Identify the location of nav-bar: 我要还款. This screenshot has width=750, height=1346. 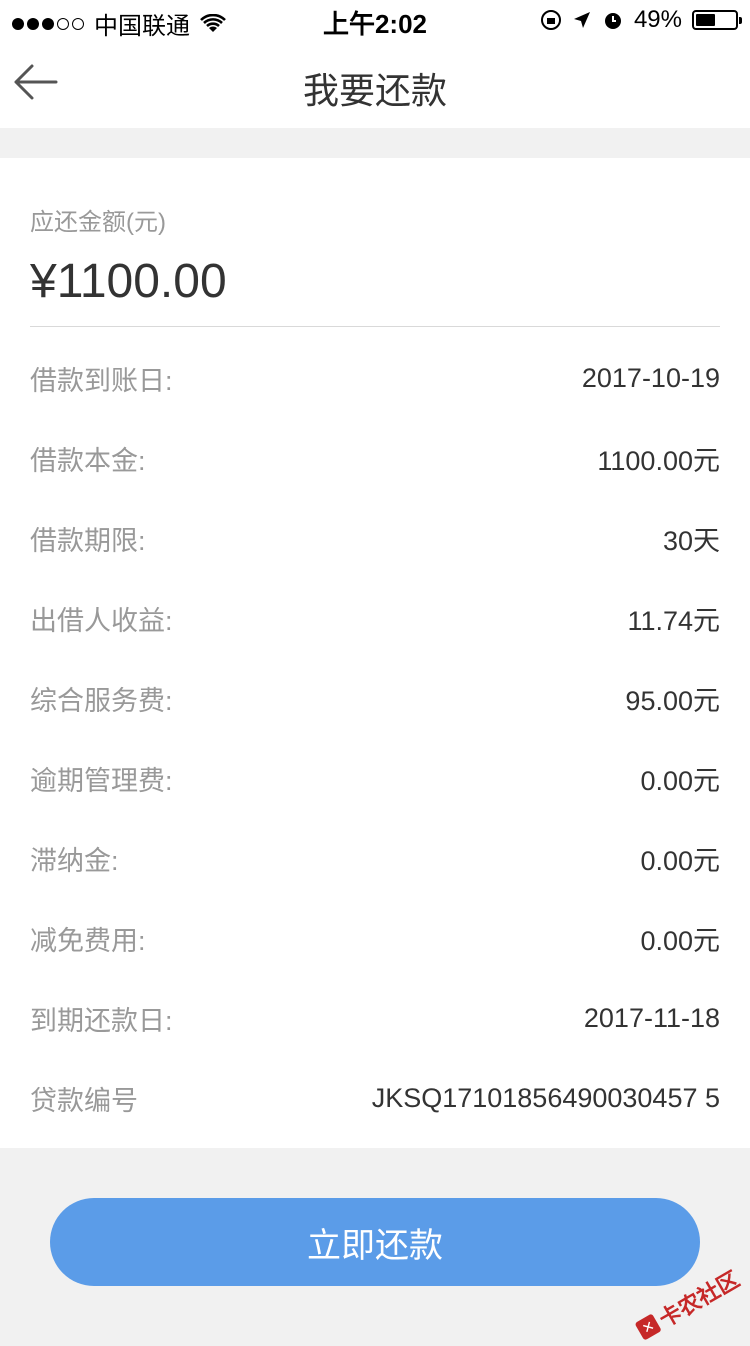
(375, 84).